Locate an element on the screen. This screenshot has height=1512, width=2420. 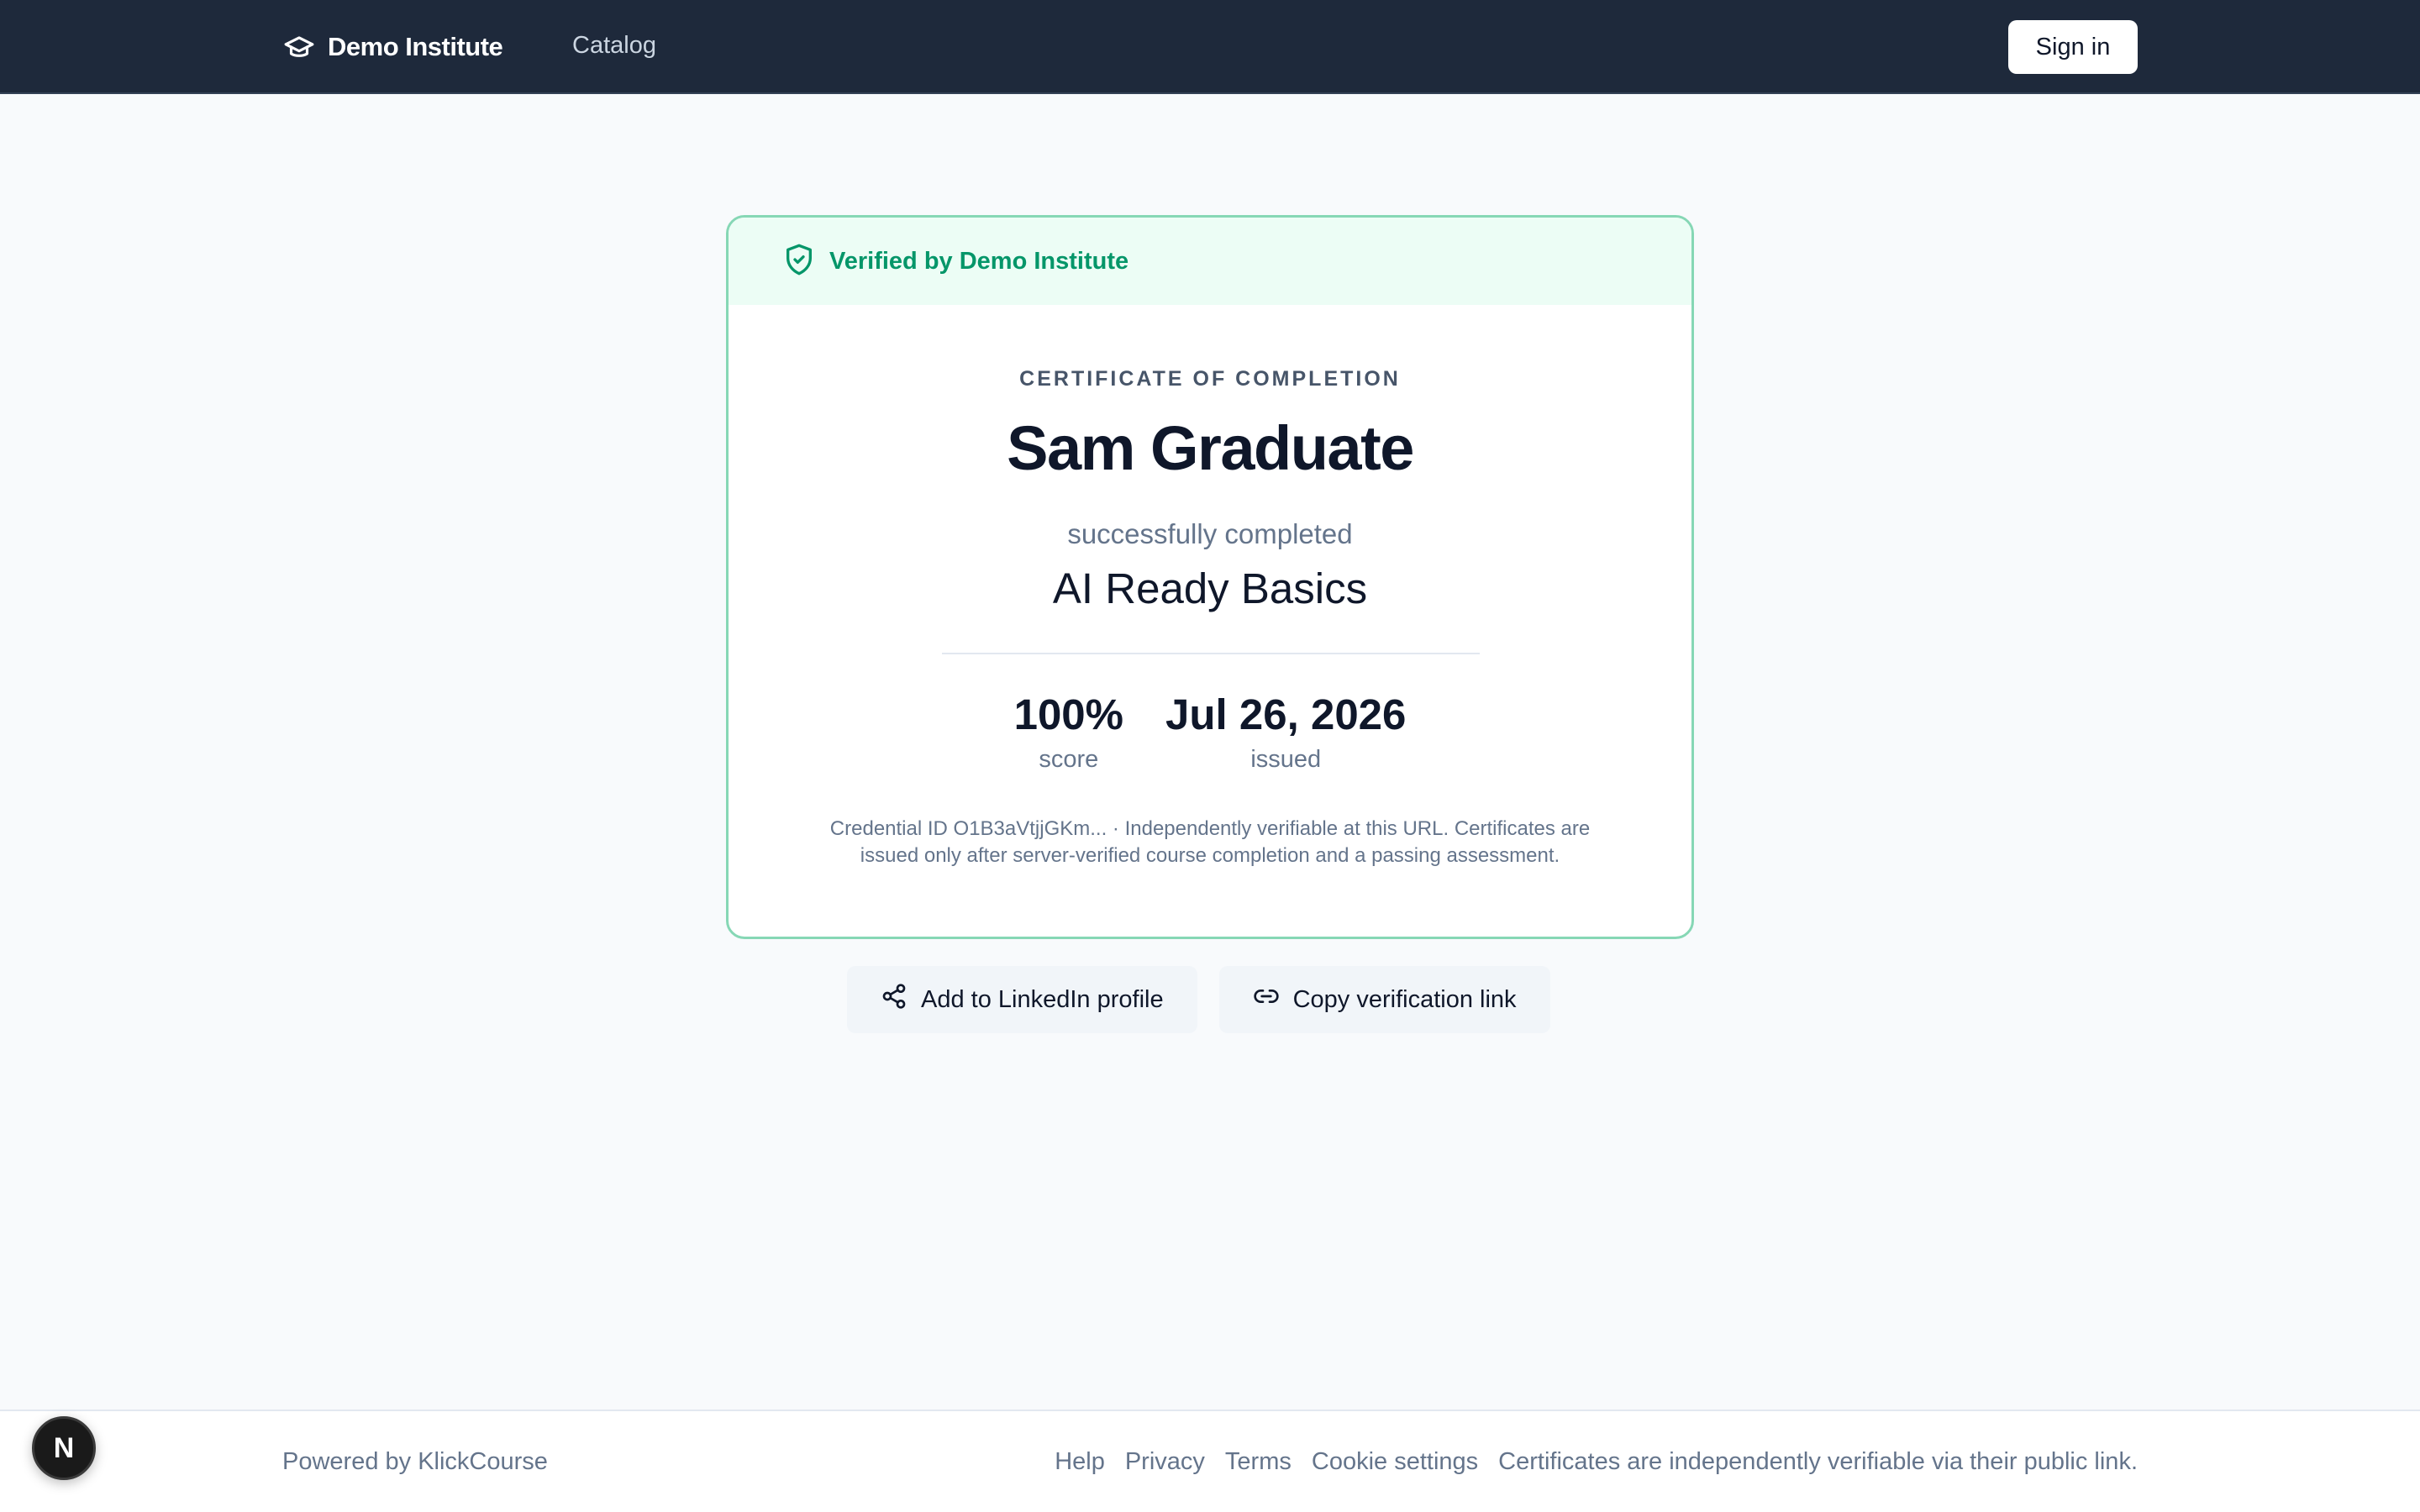
top-navbar: Demo Institute Catalog Sign in is located at coordinates (1210, 47).